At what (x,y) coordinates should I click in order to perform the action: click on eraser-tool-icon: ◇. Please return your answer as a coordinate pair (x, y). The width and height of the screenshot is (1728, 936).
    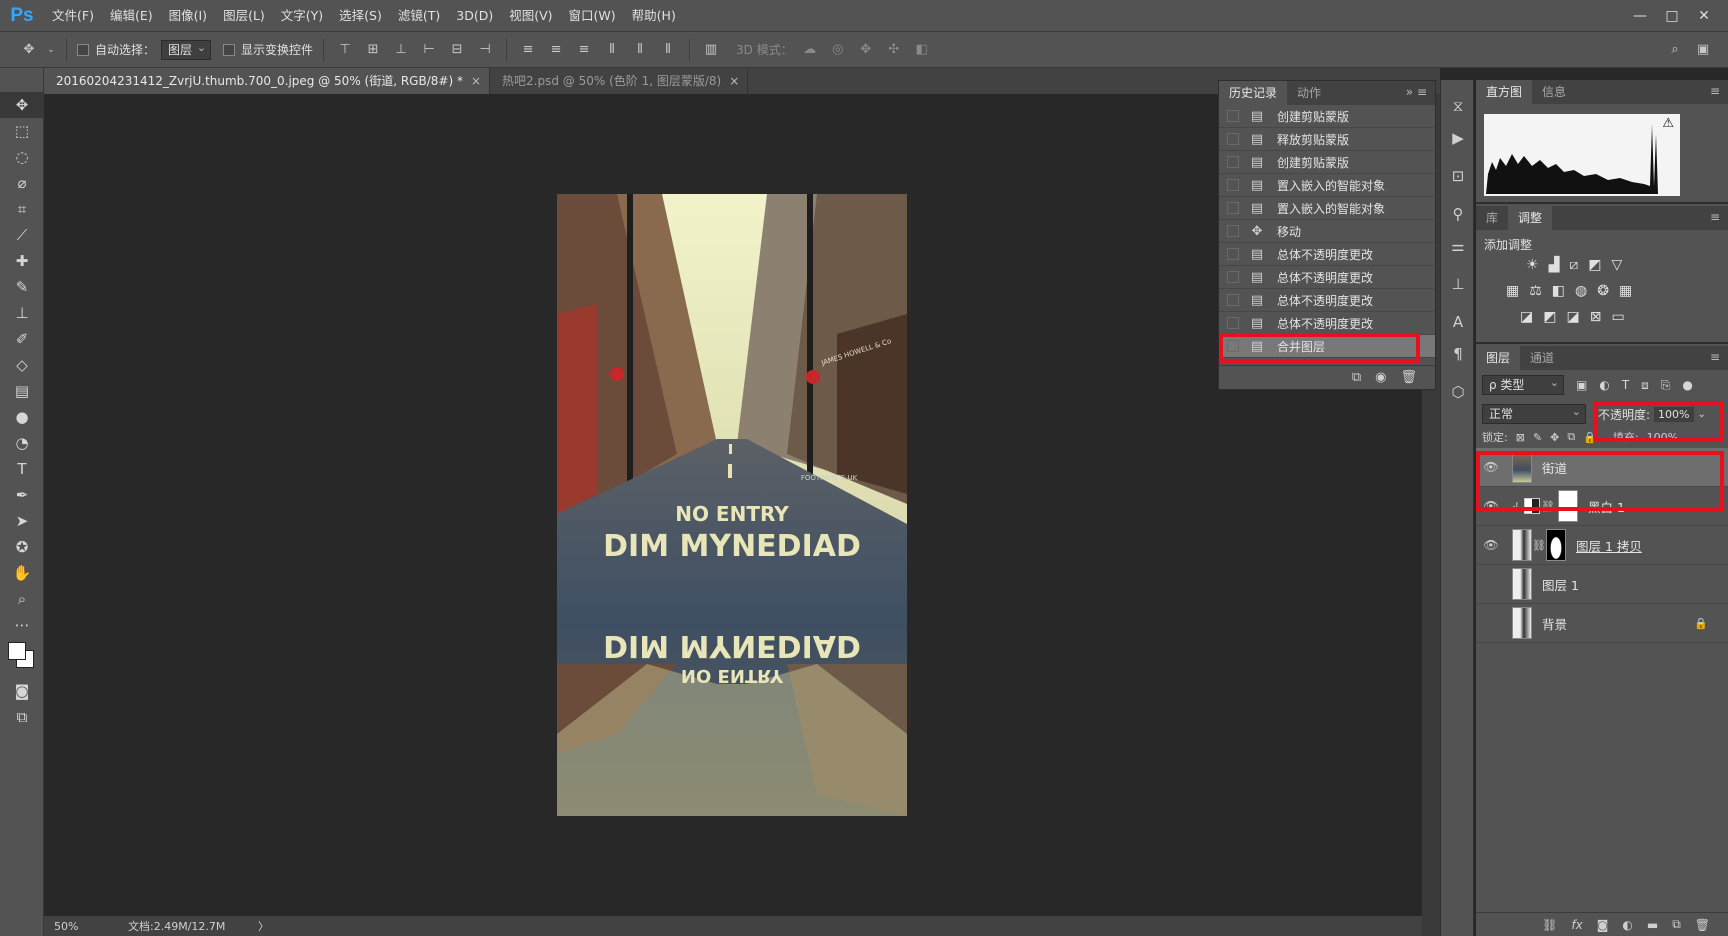
    Looking at the image, I should click on (22, 365).